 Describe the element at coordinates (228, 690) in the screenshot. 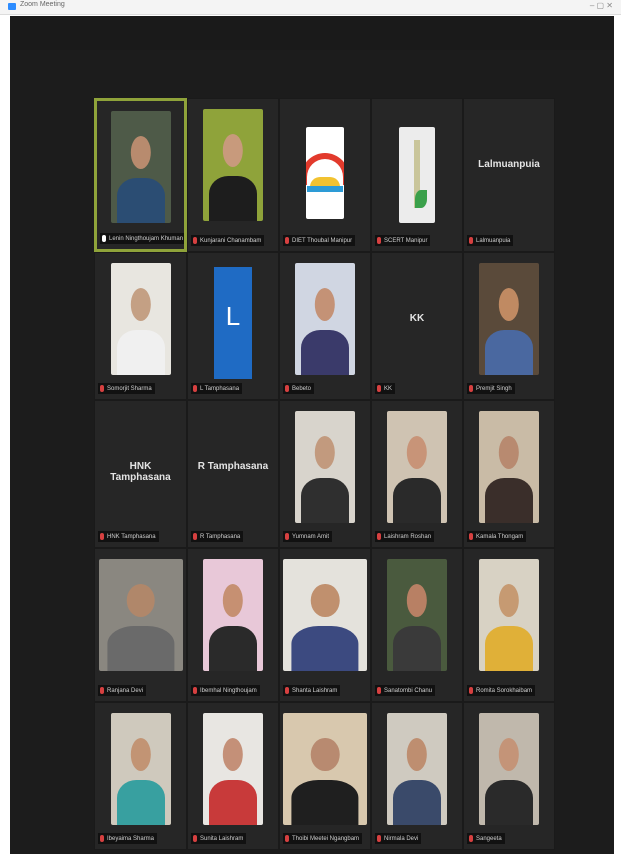

I see `participant-name: Ibemhal Ningthoujam` at that location.